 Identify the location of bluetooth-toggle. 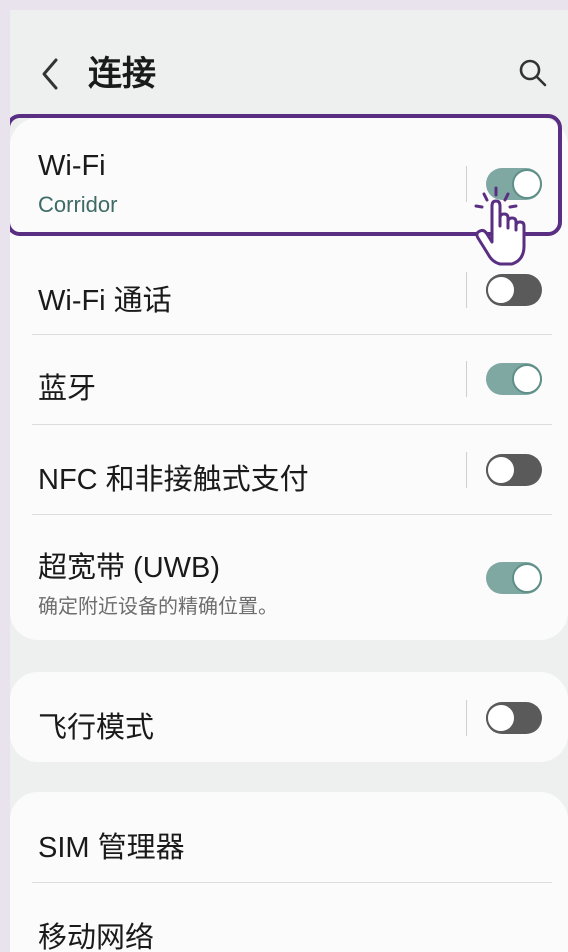
(514, 379).